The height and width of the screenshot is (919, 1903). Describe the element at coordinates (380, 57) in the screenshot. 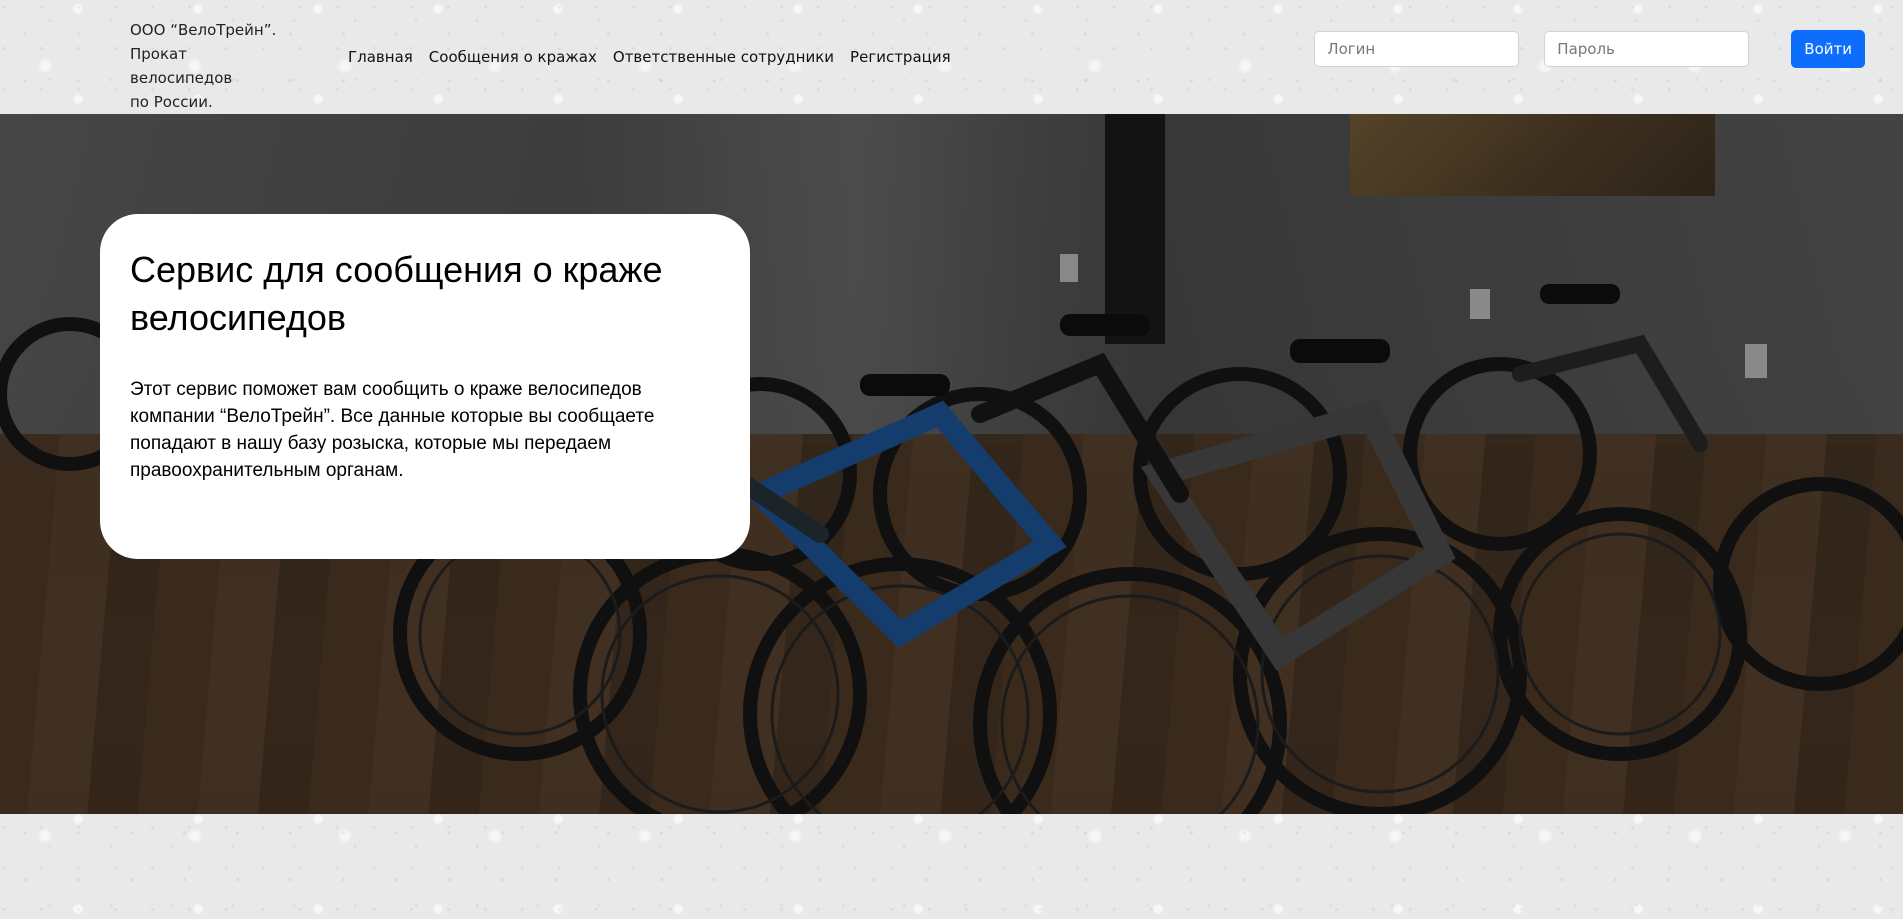

I see `nav-link-home: Главная` at that location.